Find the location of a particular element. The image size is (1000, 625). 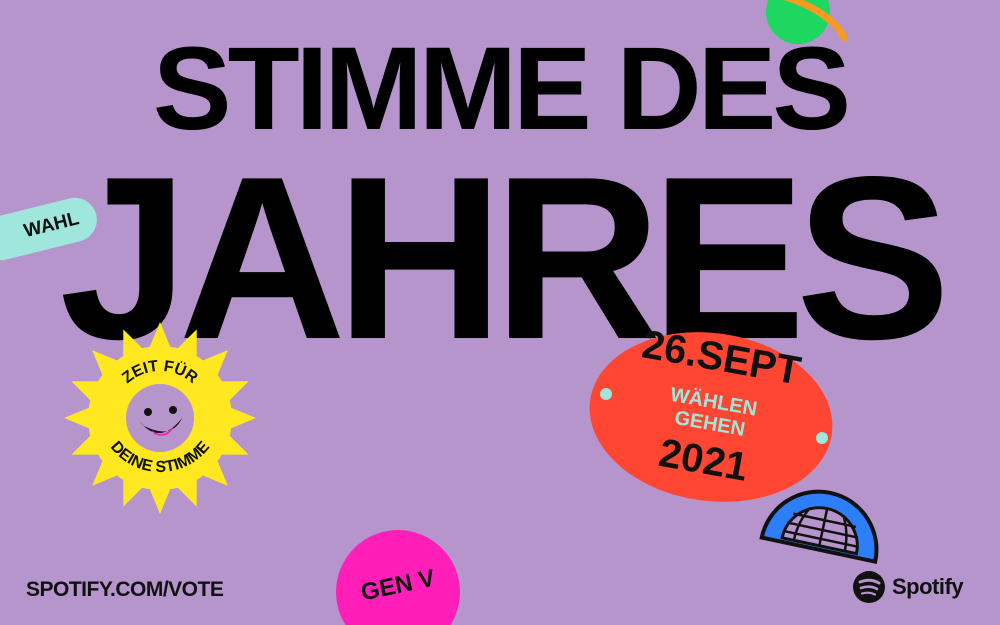

smiley-sun-sticker: ZEIT FÜR DEINE STIMME is located at coordinates (160, 418).